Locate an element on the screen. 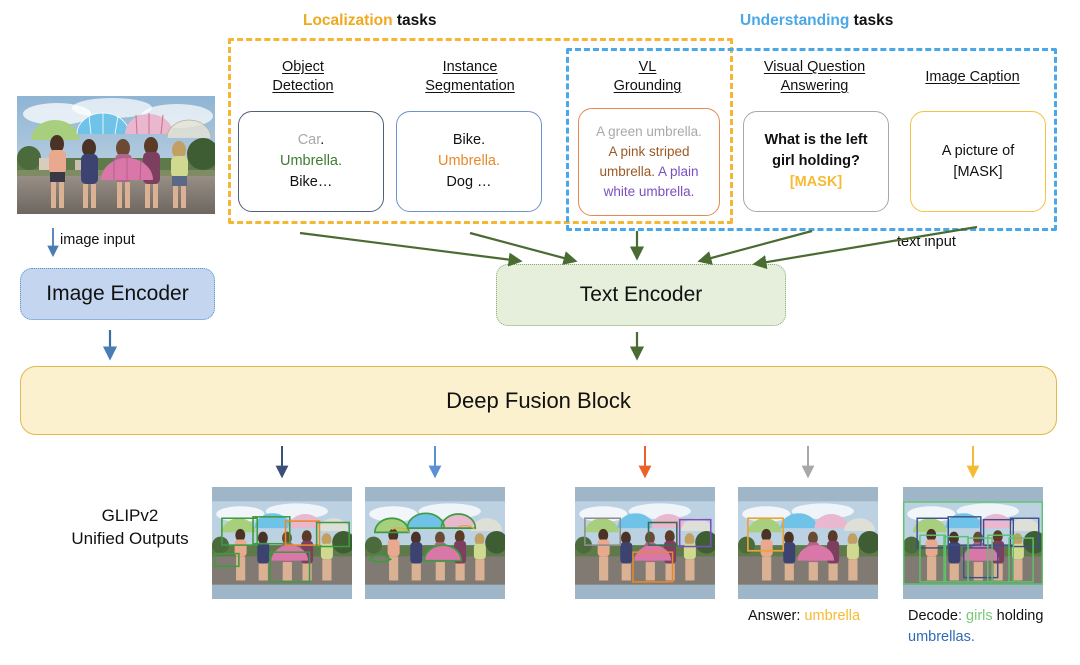 The width and height of the screenshot is (1080, 665). output-image-caption is located at coordinates (973, 543).